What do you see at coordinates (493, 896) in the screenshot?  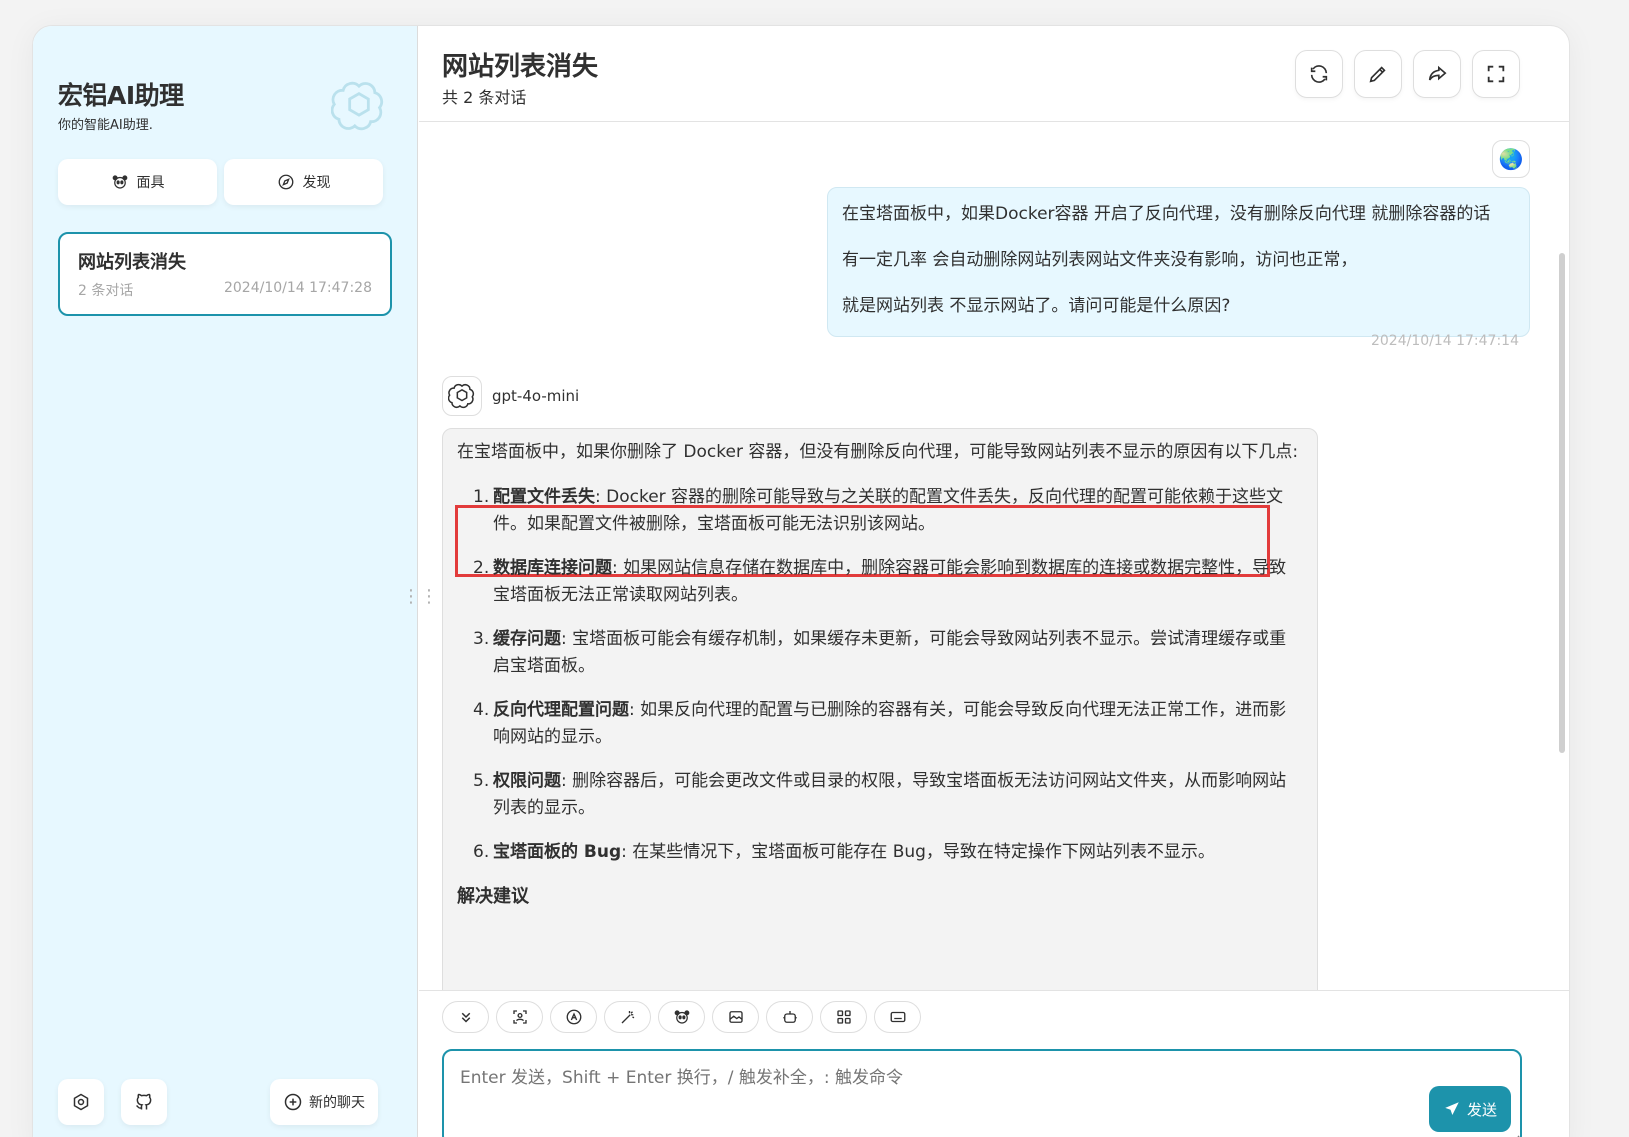 I see `section-heading: 解决建议` at bounding box center [493, 896].